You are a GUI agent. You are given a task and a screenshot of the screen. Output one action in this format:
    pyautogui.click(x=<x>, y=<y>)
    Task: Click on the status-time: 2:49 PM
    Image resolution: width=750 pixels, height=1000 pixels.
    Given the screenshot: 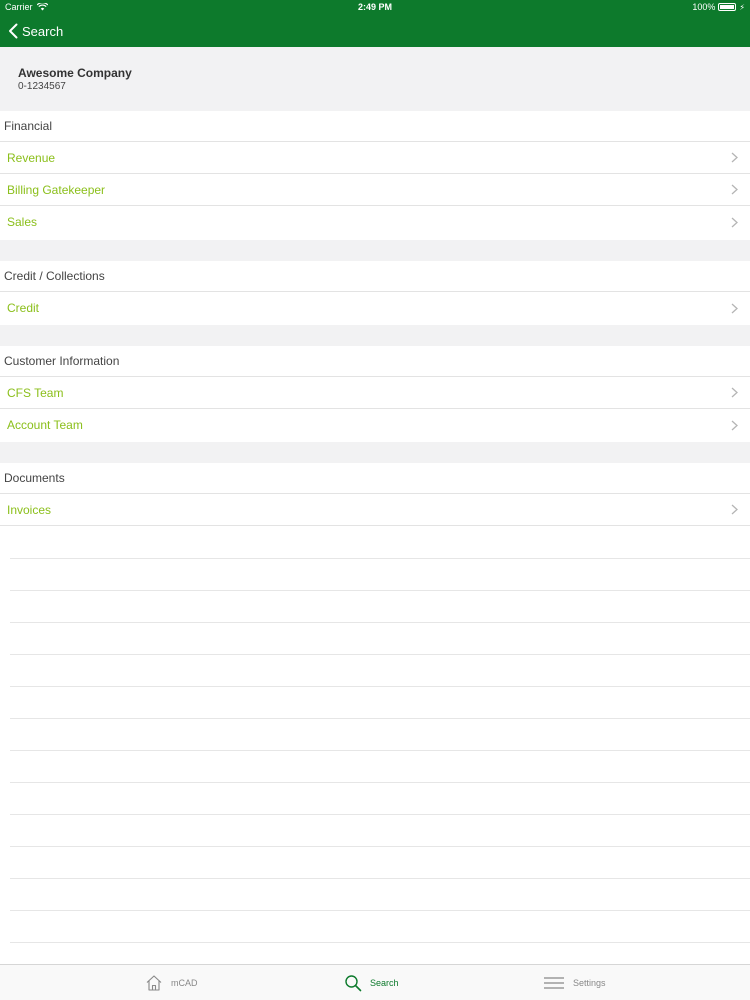 What is the action you would take?
    pyautogui.click(x=374, y=7)
    